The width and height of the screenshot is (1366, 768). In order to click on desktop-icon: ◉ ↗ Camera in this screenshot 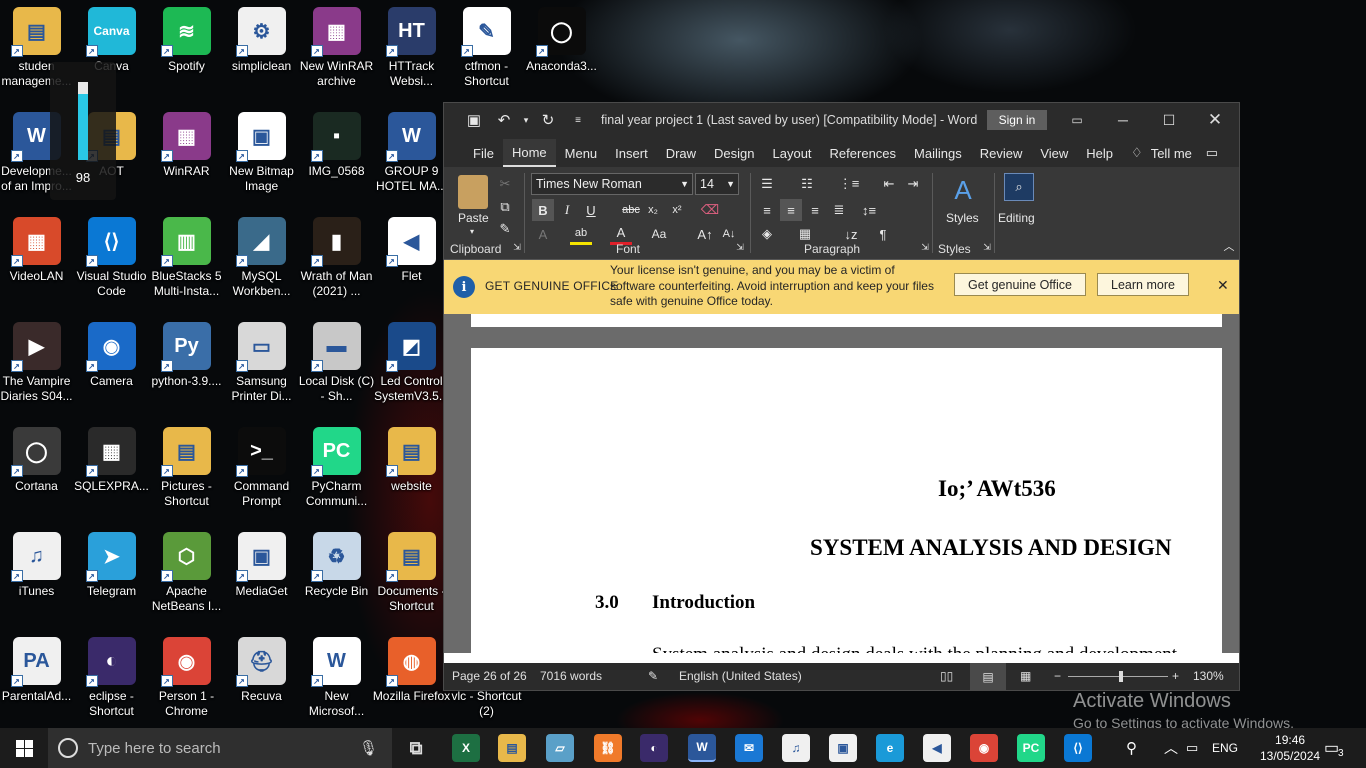, I will do `click(111, 367)`.